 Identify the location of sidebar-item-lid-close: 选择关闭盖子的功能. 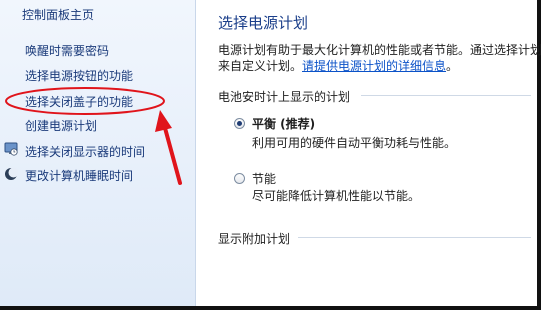
(79, 101).